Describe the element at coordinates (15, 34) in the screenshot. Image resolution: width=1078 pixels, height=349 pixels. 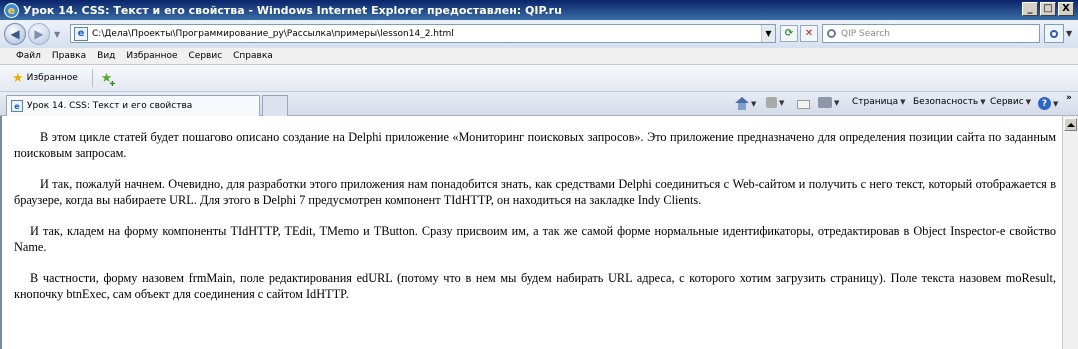
I see `back-button: ◀` at that location.